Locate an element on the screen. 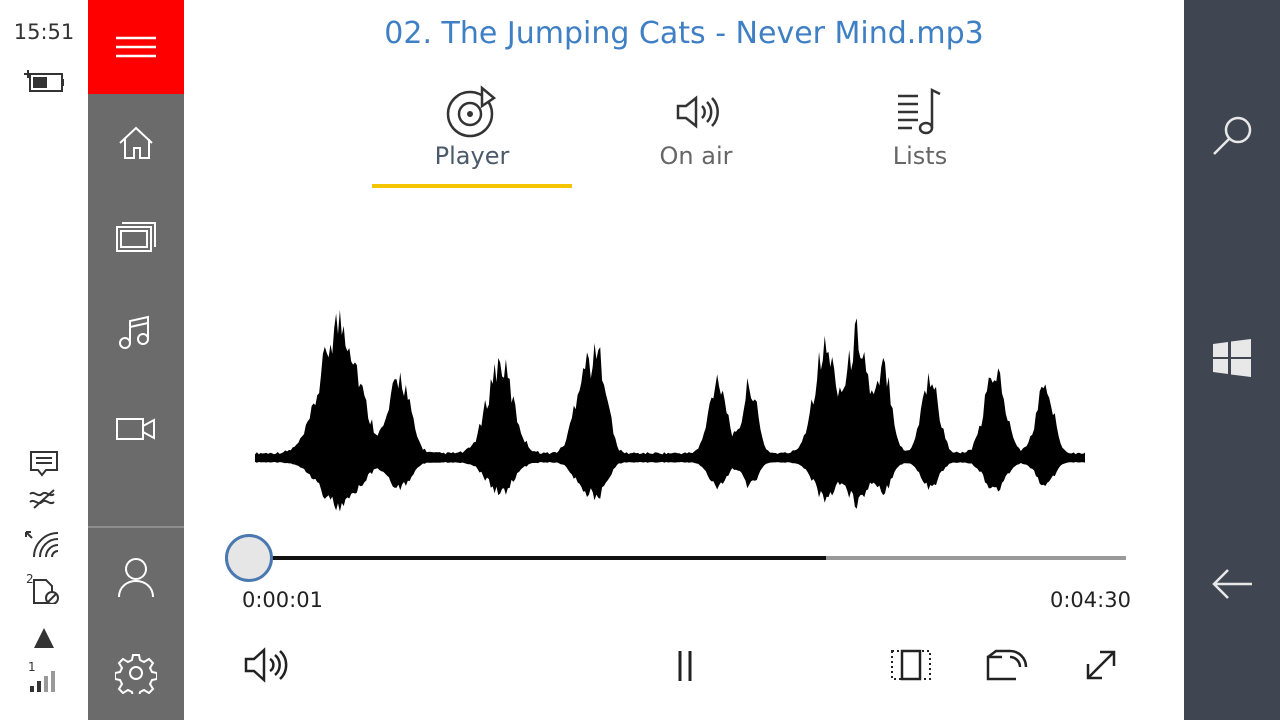 The image size is (1280, 720). nav-settings-button is located at coordinates (136, 673).